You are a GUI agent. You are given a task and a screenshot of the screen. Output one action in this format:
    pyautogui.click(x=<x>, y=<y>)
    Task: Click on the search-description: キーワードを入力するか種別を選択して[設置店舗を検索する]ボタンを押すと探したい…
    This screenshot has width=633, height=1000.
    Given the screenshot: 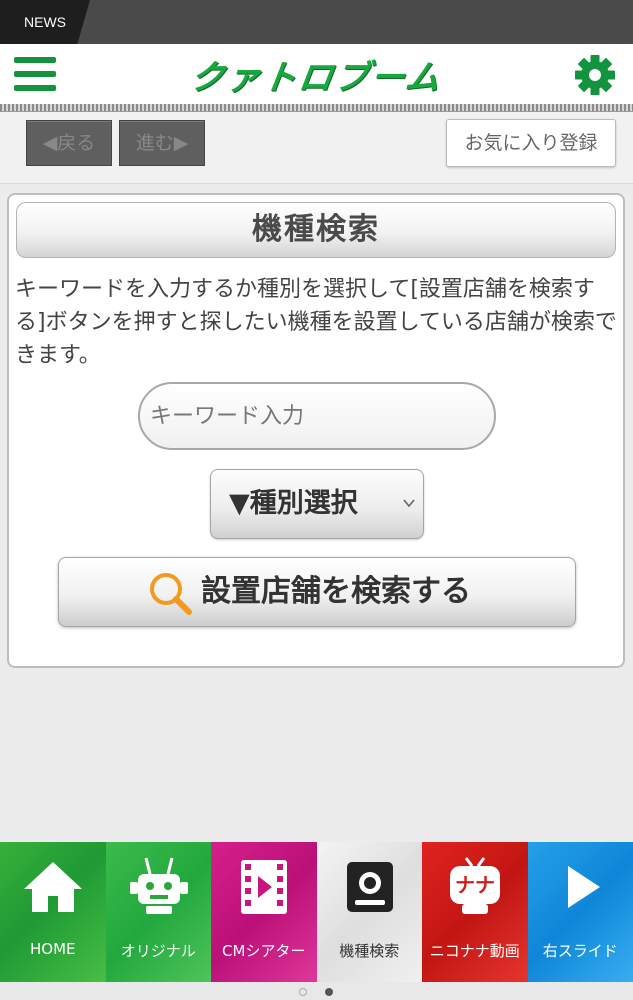 What is the action you would take?
    pyautogui.click(x=316, y=322)
    